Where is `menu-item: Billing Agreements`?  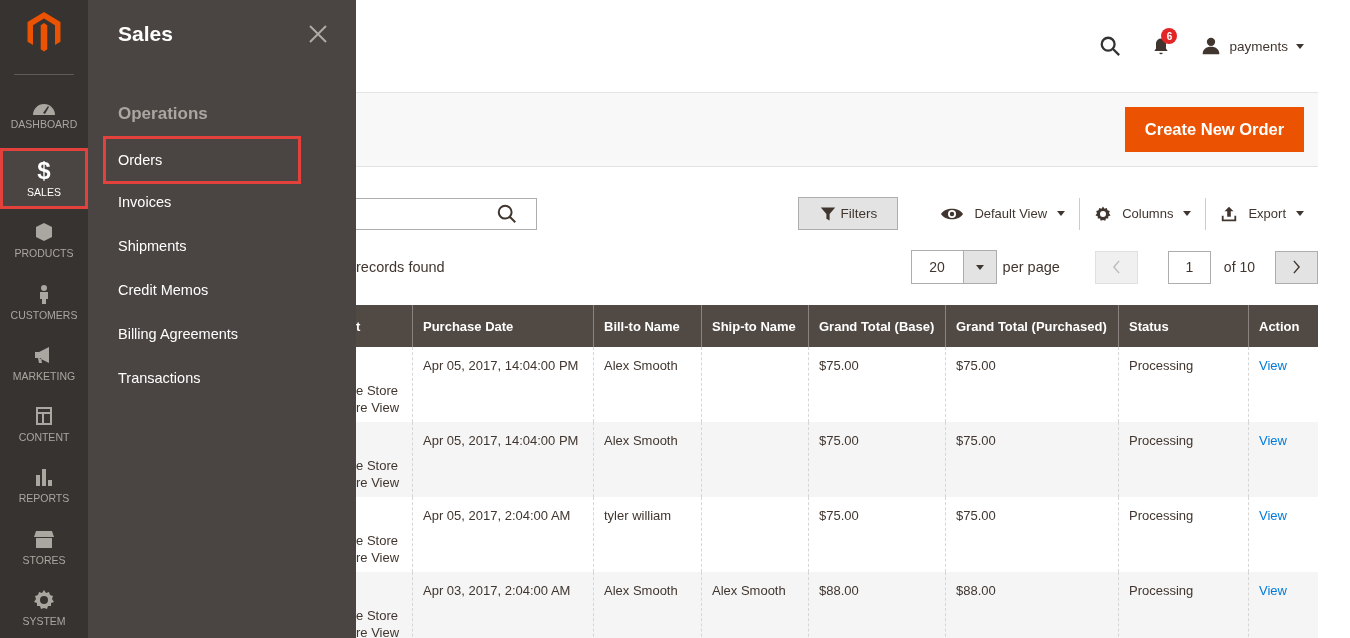 menu-item: Billing Agreements is located at coordinates (202, 334).